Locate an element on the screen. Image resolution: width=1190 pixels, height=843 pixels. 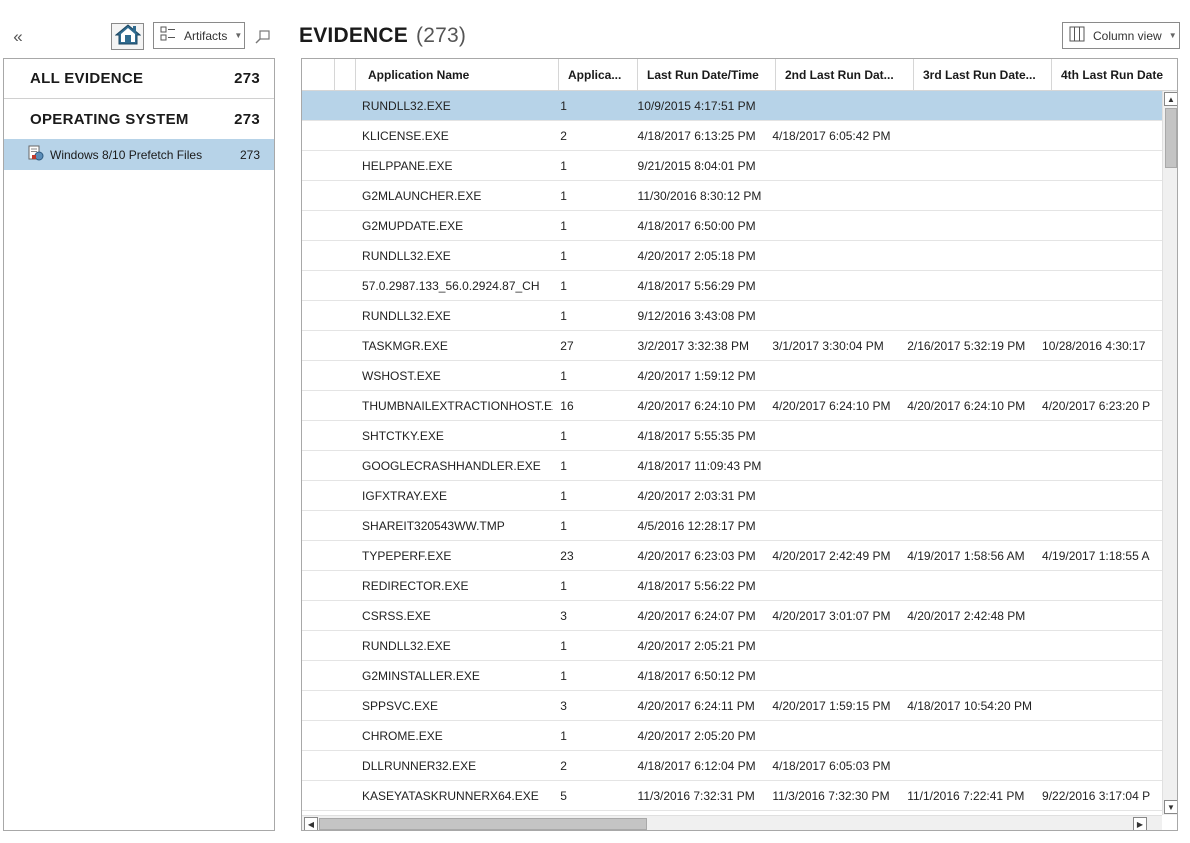
category-label: OPERATING SYSTEM is located at coordinates (109, 119).